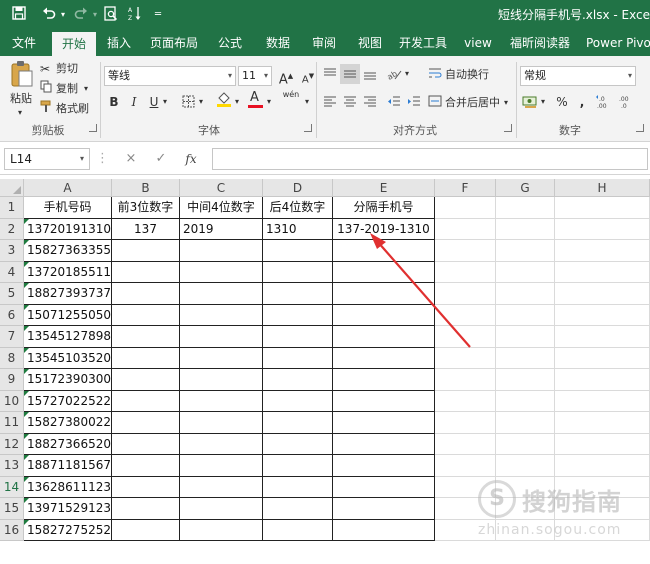 This screenshot has height=564, width=650. I want to click on clipboard-launcher-icon, so click(93, 128).